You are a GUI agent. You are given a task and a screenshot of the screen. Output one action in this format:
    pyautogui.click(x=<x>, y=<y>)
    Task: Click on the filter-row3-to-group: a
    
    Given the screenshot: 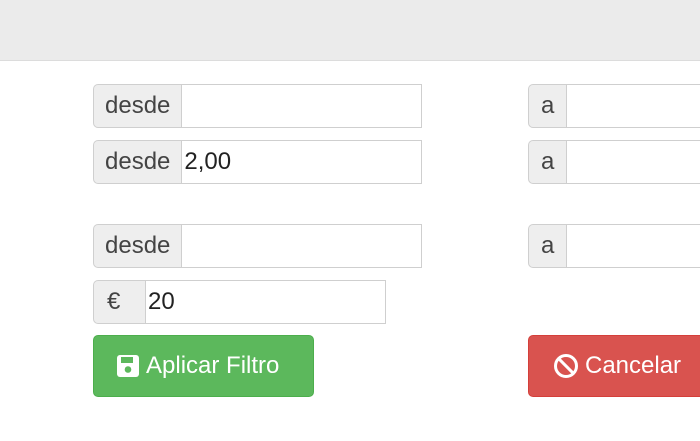 What is the action you would take?
    pyautogui.click(x=614, y=246)
    